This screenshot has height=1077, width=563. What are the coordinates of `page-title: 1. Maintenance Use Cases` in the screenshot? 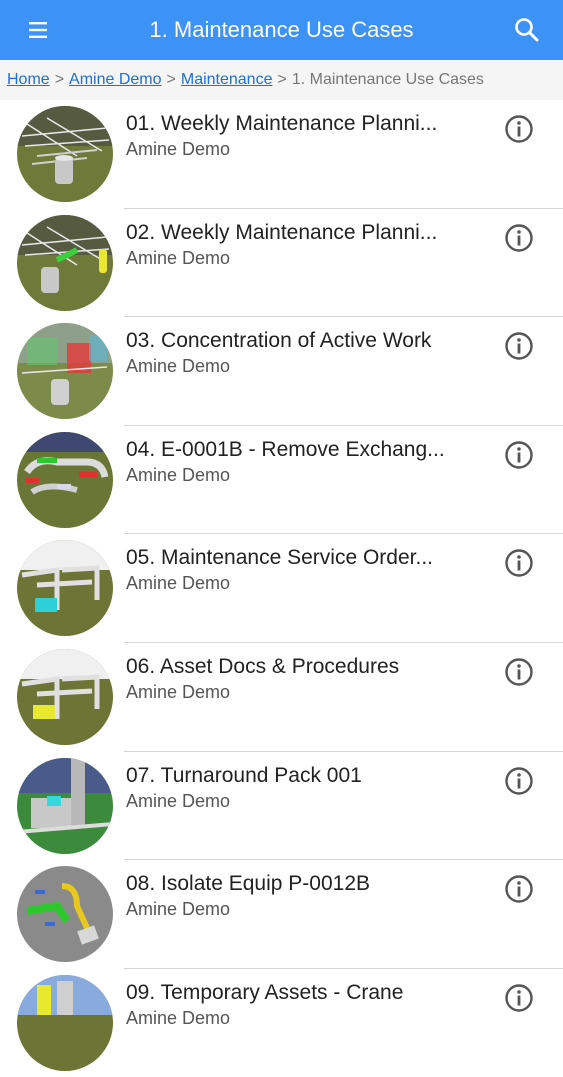 It's located at (281, 29).